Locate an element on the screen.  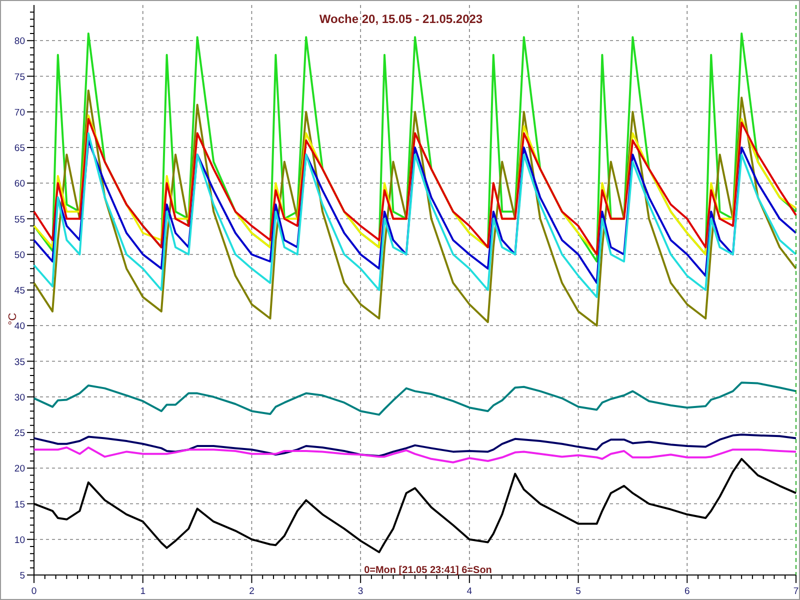
chart-title: Woche 20, 15.05 - 21.05.2023 is located at coordinates (401, 19).